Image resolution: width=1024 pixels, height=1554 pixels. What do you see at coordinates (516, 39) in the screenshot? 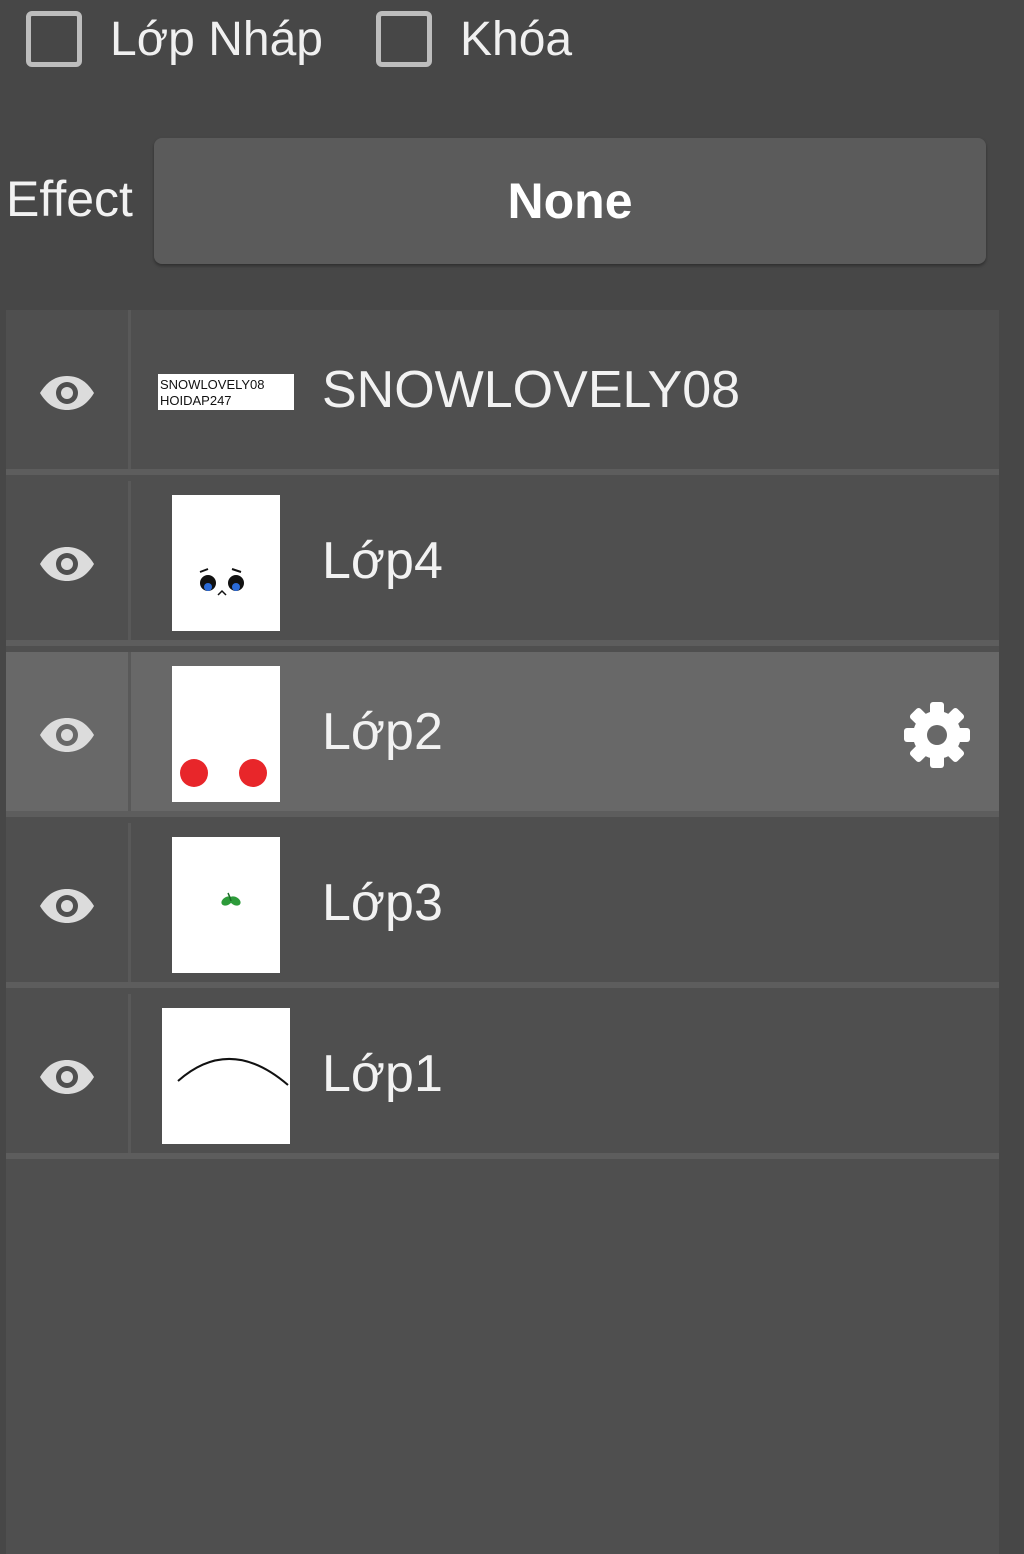
I see `lock-layer-label: Khóa` at bounding box center [516, 39].